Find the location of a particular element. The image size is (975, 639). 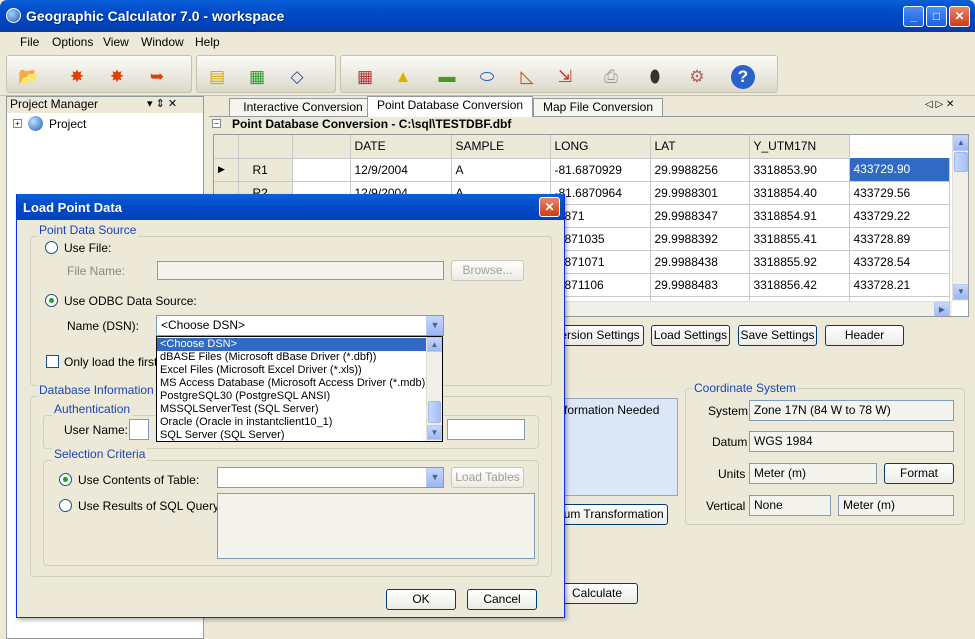

load-star-icon: ✸ is located at coordinates (117, 77).